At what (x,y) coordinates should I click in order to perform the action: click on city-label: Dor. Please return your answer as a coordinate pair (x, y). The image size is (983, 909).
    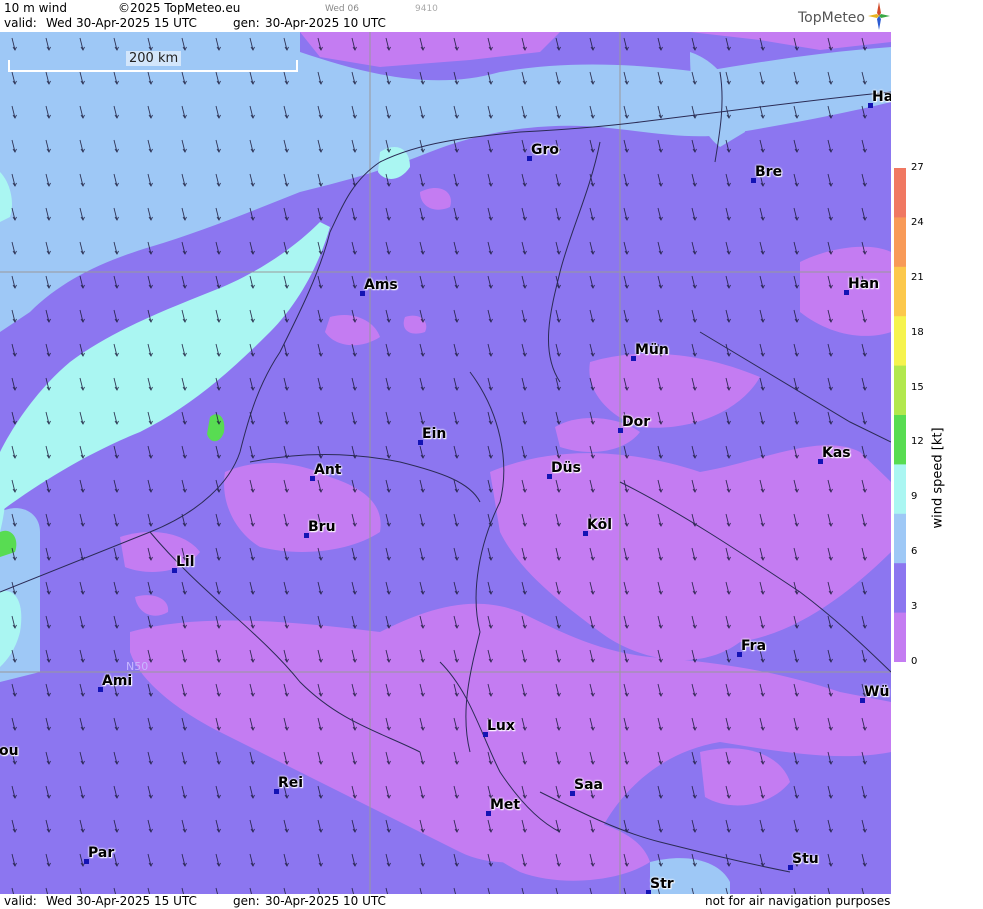
    Looking at the image, I should click on (636, 422).